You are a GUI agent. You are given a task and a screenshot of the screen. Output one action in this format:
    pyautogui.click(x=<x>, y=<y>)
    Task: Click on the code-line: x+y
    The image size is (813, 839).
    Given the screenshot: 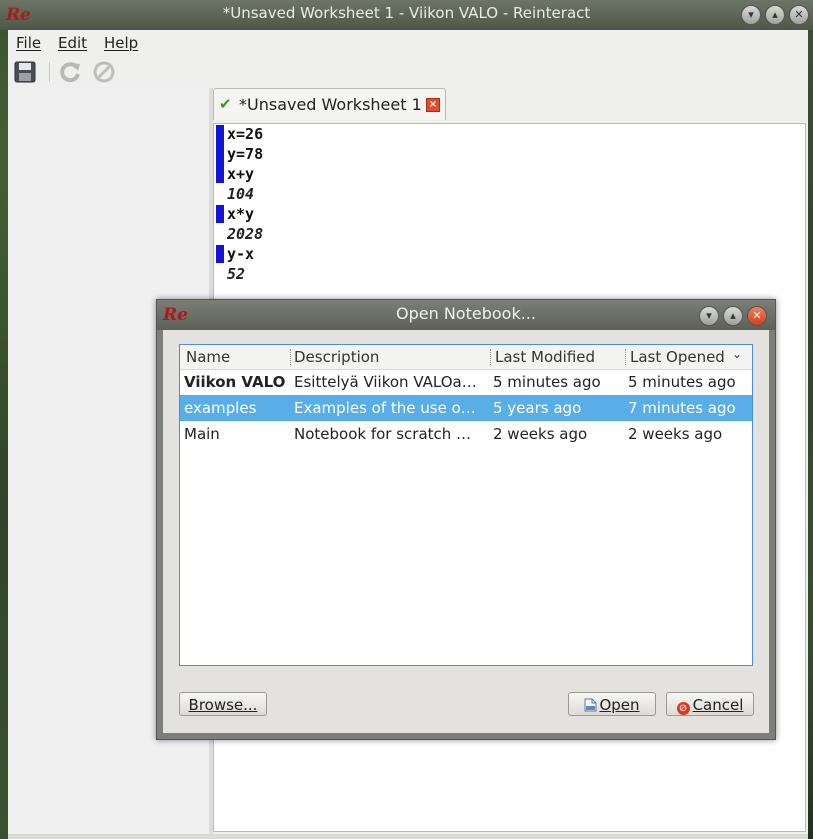 What is the action you would take?
    pyautogui.click(x=240, y=174)
    